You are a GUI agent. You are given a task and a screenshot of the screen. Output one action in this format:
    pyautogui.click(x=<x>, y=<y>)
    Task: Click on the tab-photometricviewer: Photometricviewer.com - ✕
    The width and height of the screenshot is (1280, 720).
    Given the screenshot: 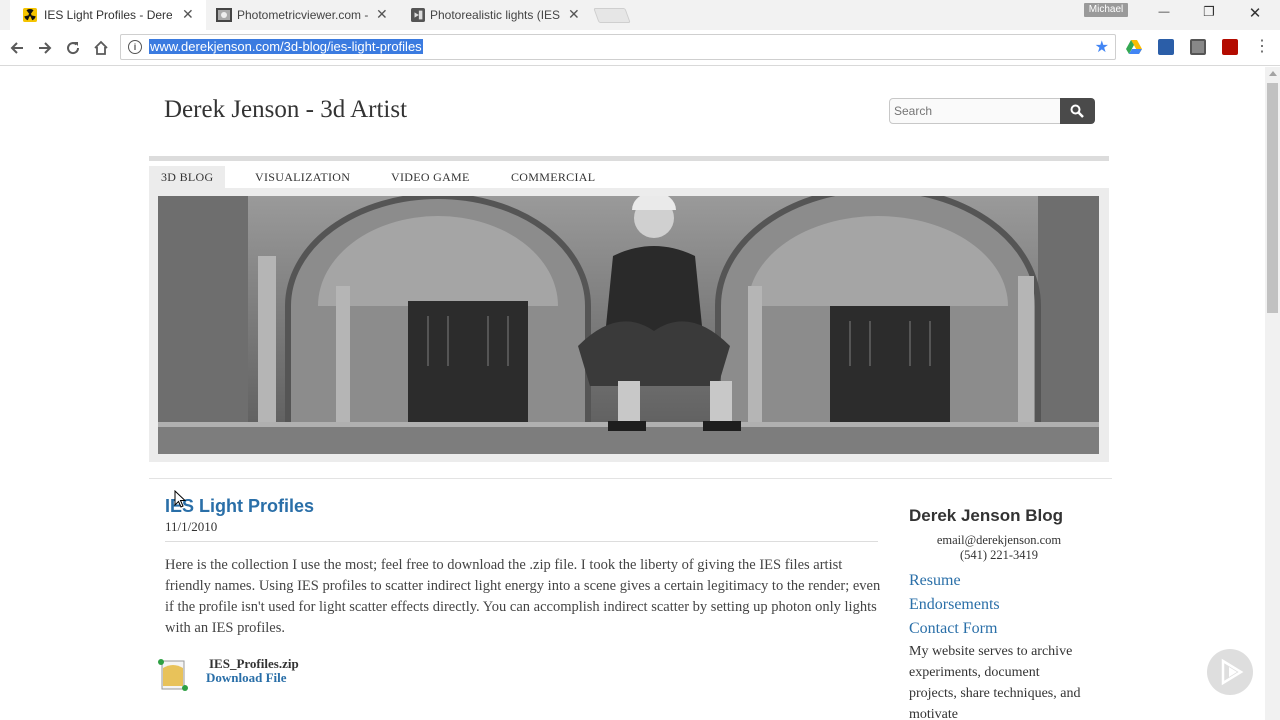 What is the action you would take?
    pyautogui.click(x=304, y=15)
    